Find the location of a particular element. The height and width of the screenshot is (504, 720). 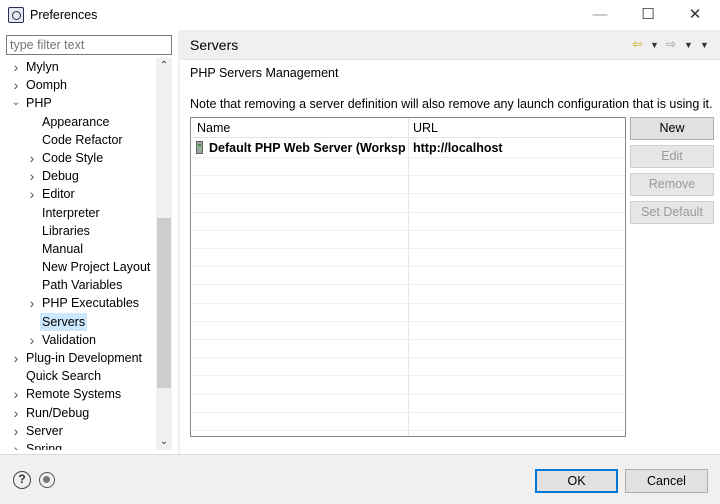

close-icon: ✕ is located at coordinates (695, 15).